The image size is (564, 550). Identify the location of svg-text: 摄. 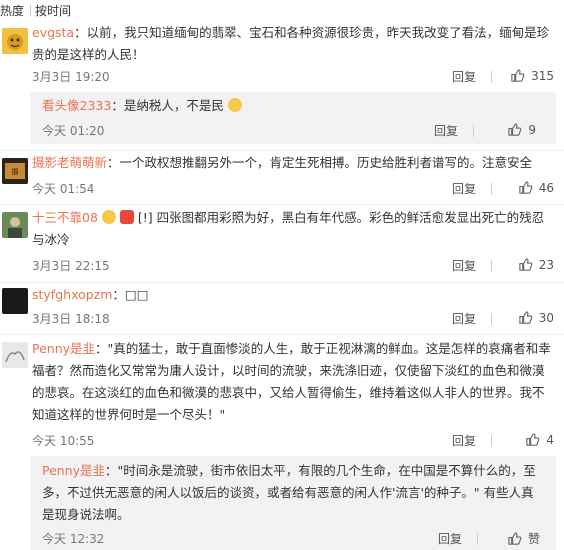
(15, 171).